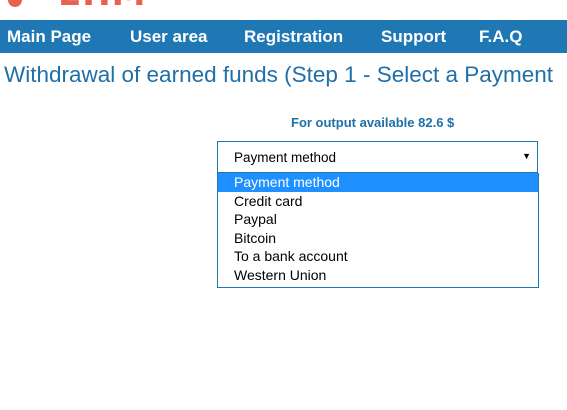 This screenshot has height=410, width=567. What do you see at coordinates (15, 3) in the screenshot?
I see `logo-mark` at bounding box center [15, 3].